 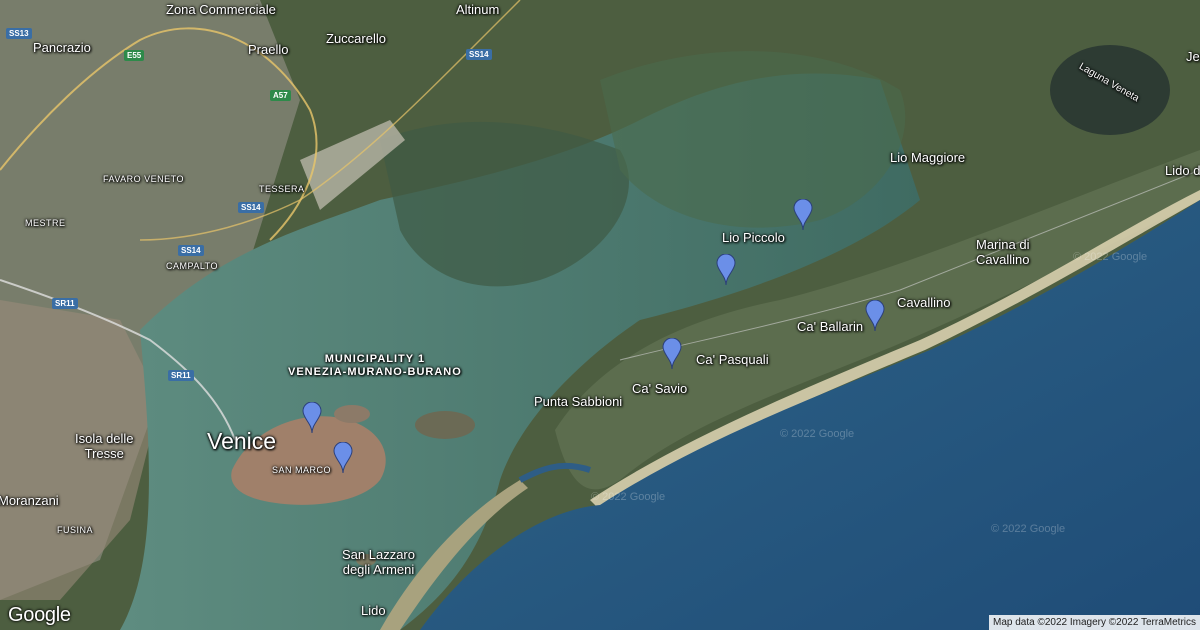 What do you see at coordinates (732, 359) in the screenshot?
I see `place-label-ca-pasquali: Ca' Pasquali` at bounding box center [732, 359].